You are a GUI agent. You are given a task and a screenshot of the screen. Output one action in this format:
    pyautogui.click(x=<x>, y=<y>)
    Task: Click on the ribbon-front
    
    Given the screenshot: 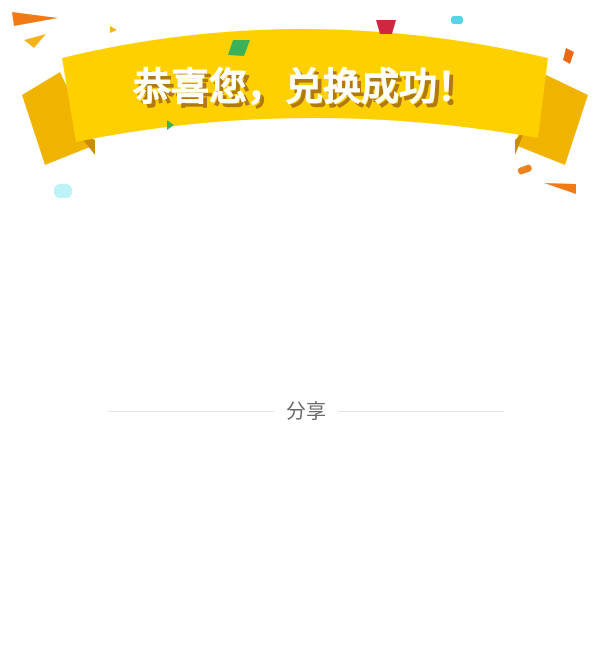 What is the action you would take?
    pyautogui.click(x=305, y=85)
    